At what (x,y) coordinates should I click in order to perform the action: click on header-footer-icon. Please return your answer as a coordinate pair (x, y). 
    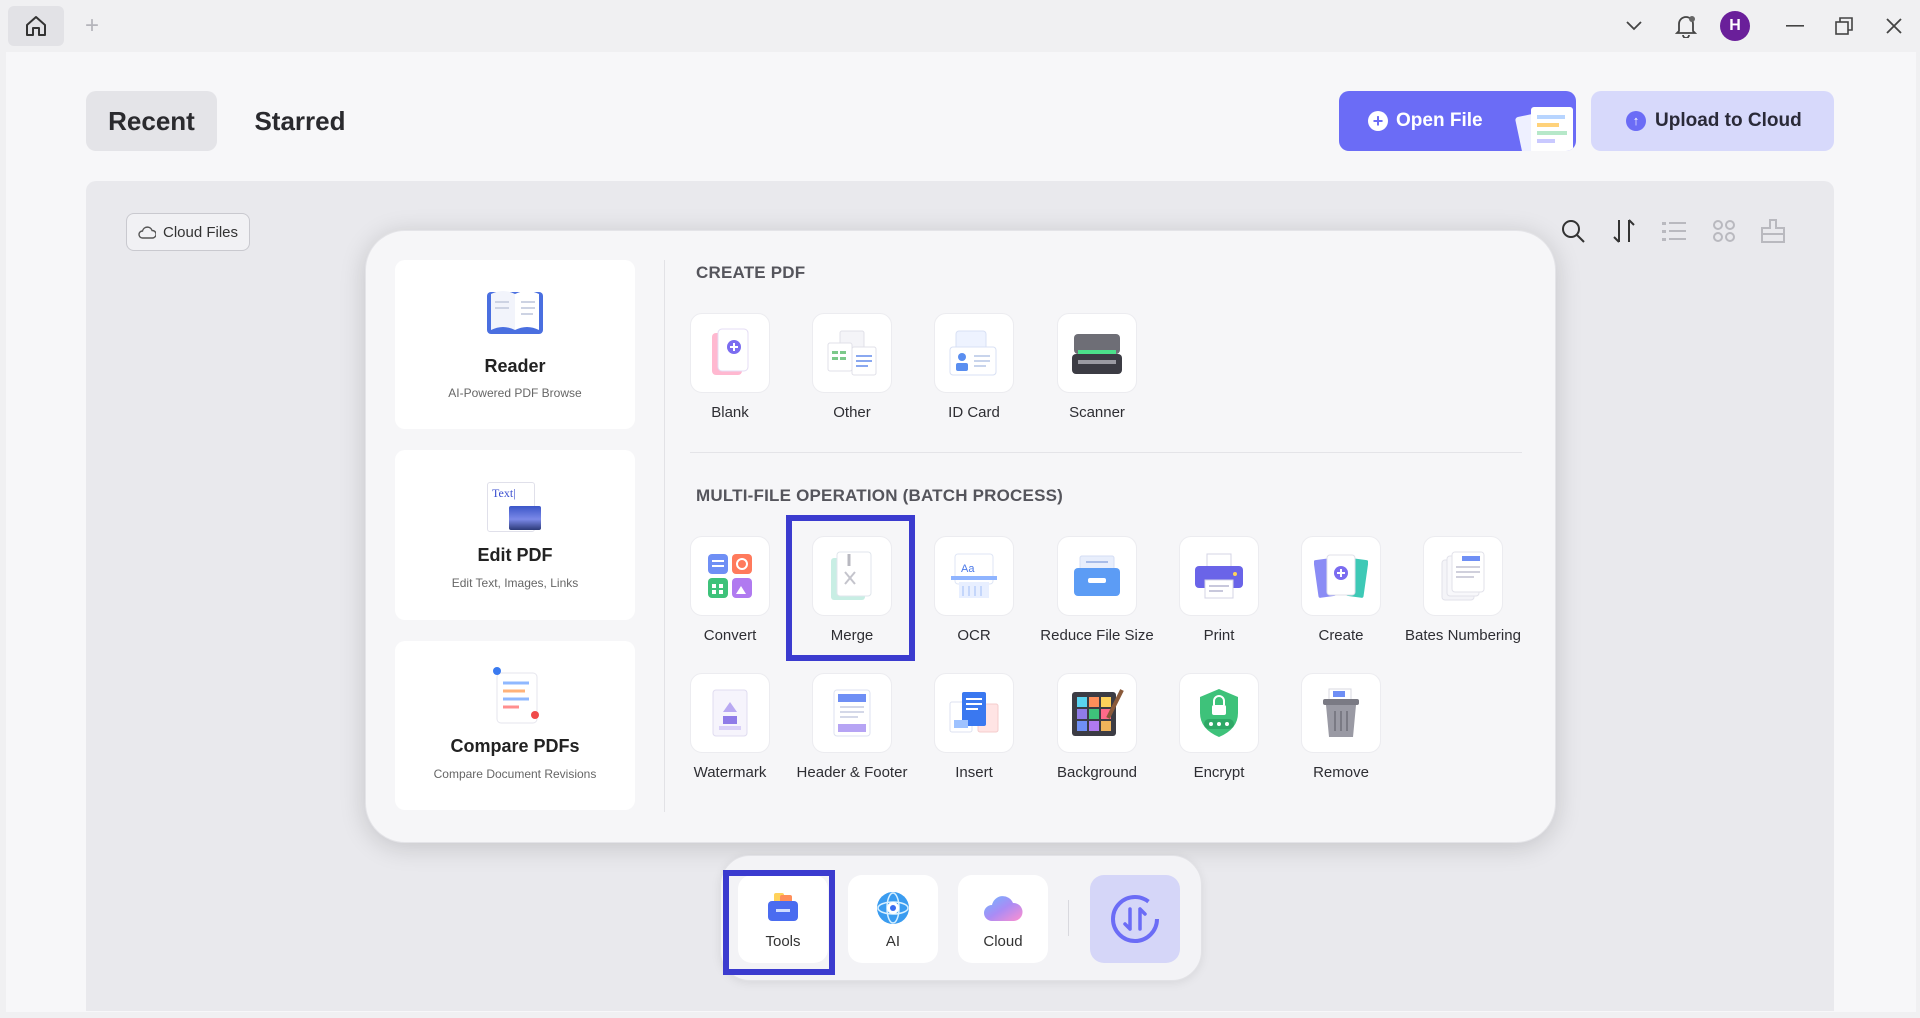
    Looking at the image, I should click on (852, 713).